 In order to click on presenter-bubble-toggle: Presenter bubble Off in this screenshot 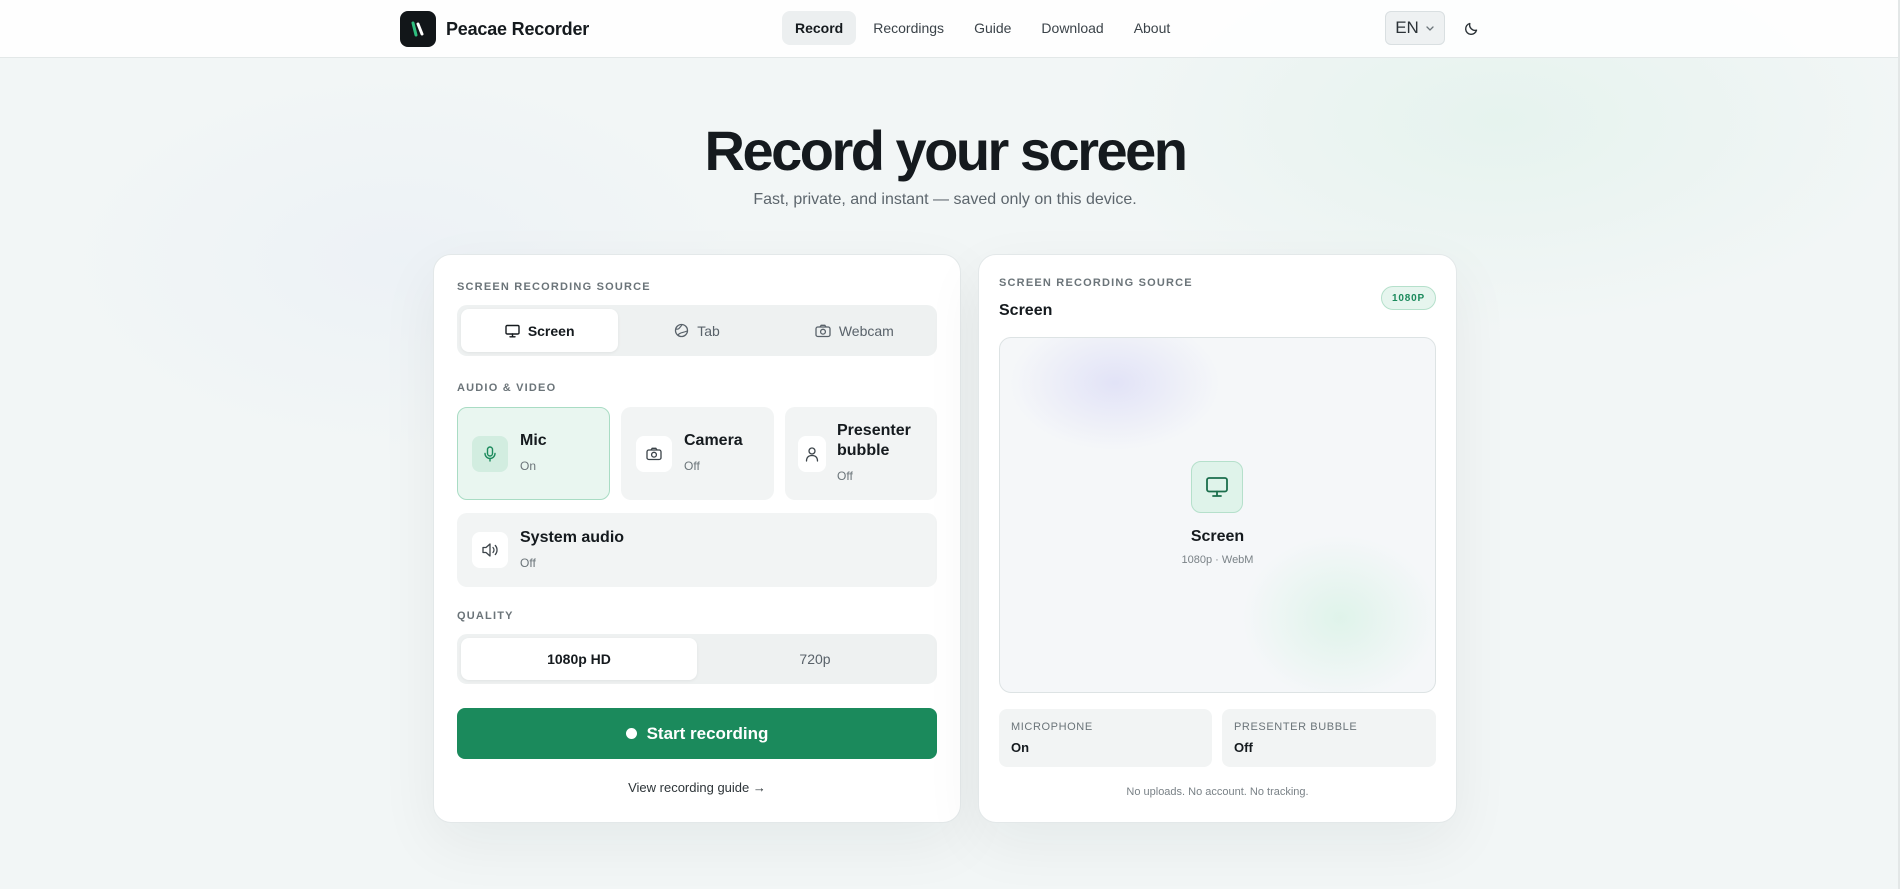, I will do `click(861, 453)`.